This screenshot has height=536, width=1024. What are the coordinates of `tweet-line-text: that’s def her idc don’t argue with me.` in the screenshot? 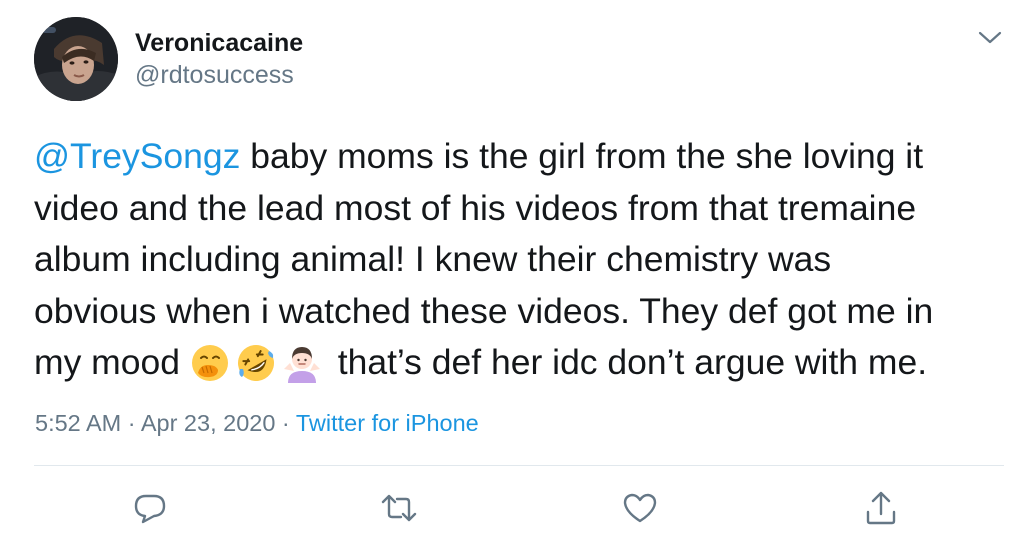 It's located at (627, 362).